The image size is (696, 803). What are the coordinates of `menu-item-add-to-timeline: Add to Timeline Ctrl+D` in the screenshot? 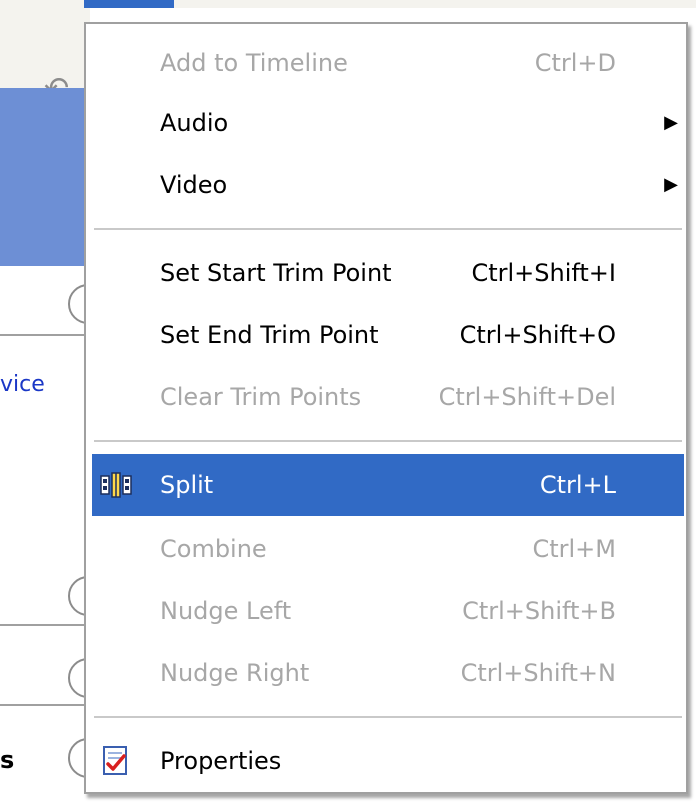 It's located at (388, 63).